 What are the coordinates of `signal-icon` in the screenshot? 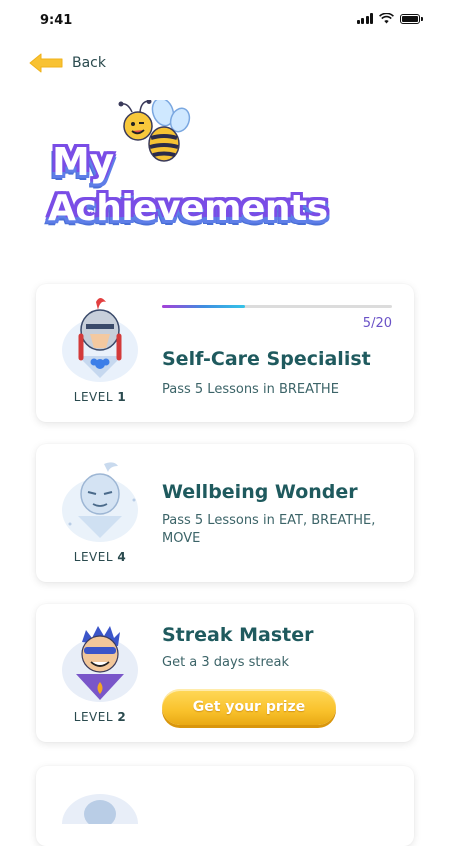 It's located at (364, 18).